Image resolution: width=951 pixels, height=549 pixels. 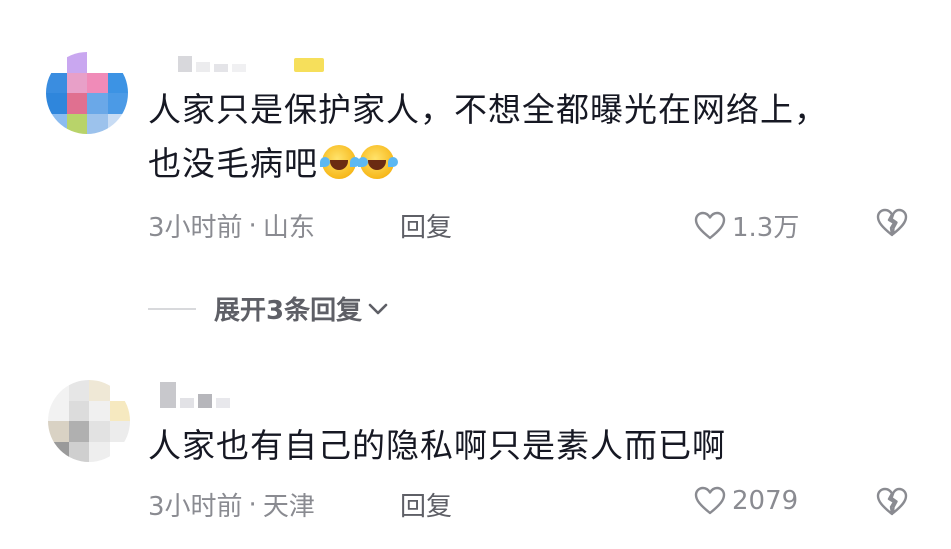 I want to click on broken-heart-icon, so click(x=892, y=501).